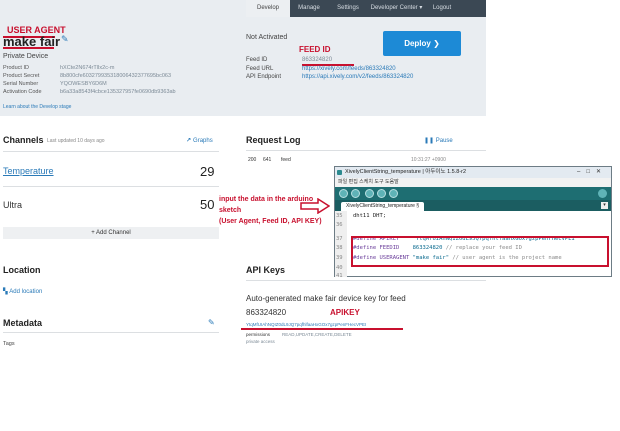 This screenshot has height=431, width=620. Describe the element at coordinates (322, 329) in the screenshot. I see `annotation-underline-apikey` at that location.